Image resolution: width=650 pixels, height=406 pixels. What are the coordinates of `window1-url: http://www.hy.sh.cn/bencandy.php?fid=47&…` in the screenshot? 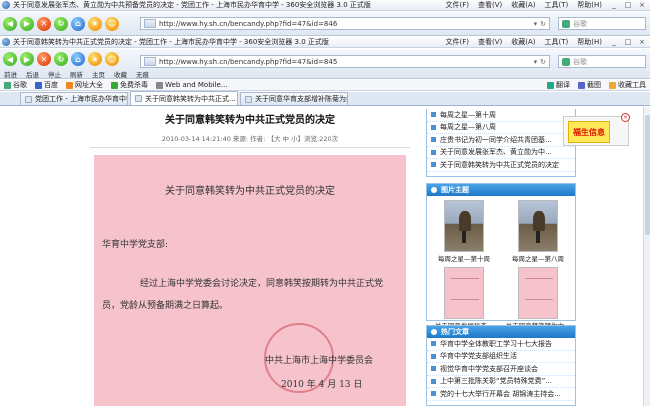 It's located at (346, 24).